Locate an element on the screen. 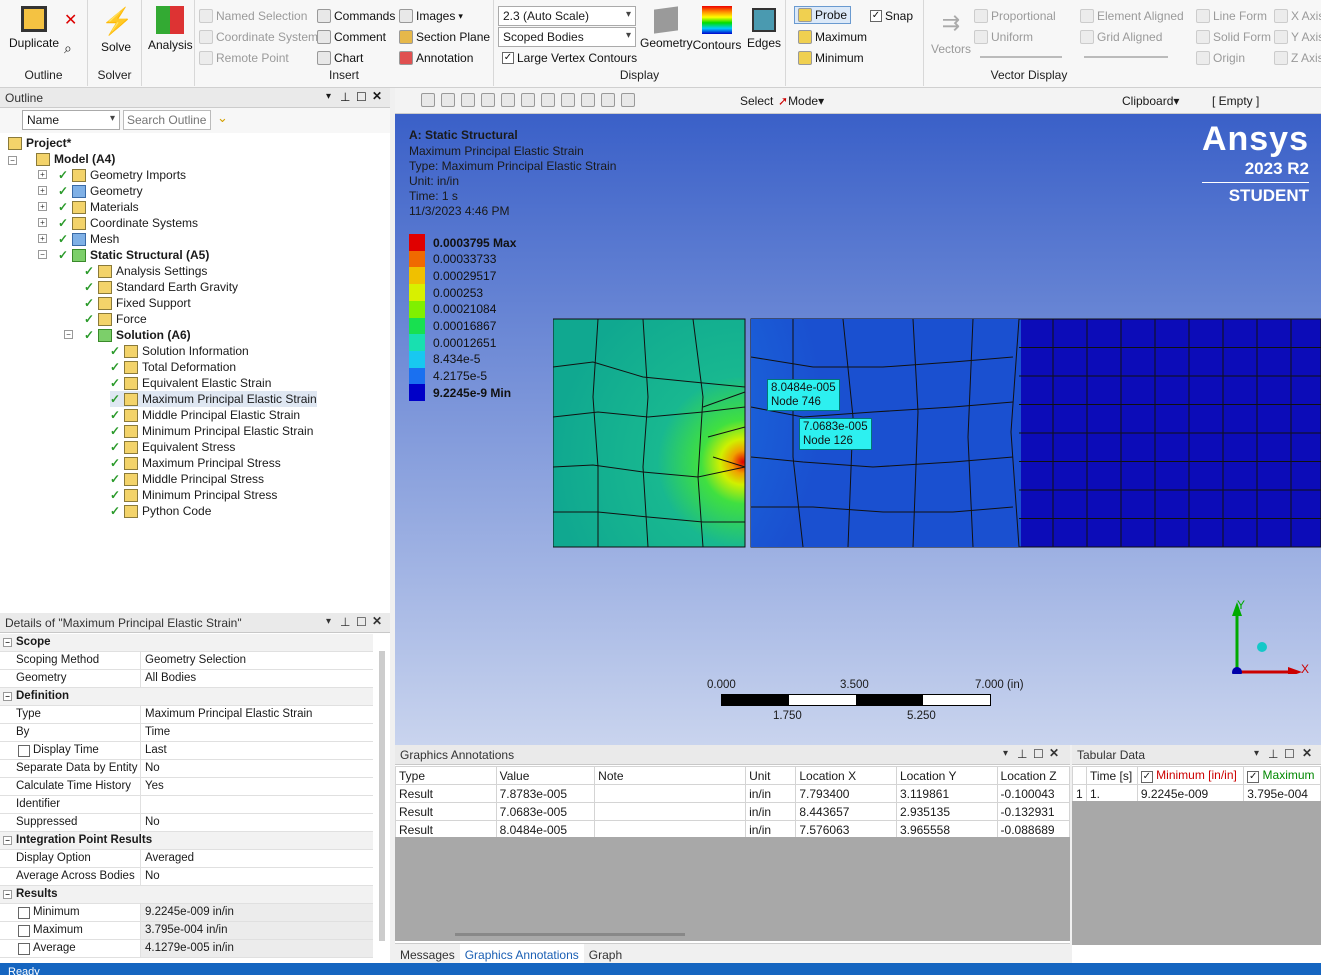 This screenshot has height=975, width=1321. vectors-button: ⇉ Vectors is located at coordinates (951, 32).